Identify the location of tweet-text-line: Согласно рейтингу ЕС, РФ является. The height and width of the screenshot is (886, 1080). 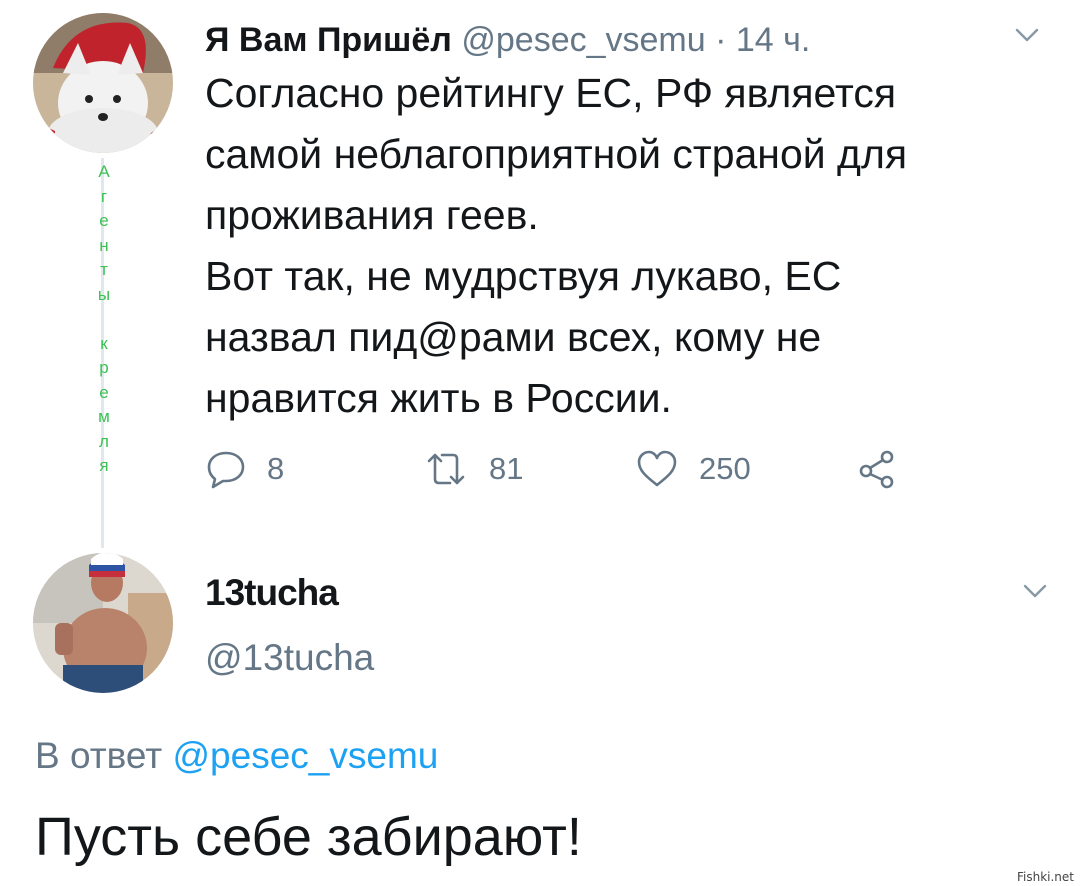
(551, 93).